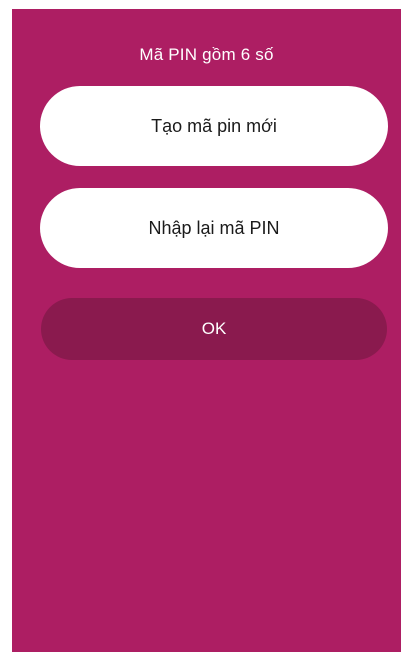  I want to click on pin-hint-text: Mã PIN gồm 6 số, so click(206, 54).